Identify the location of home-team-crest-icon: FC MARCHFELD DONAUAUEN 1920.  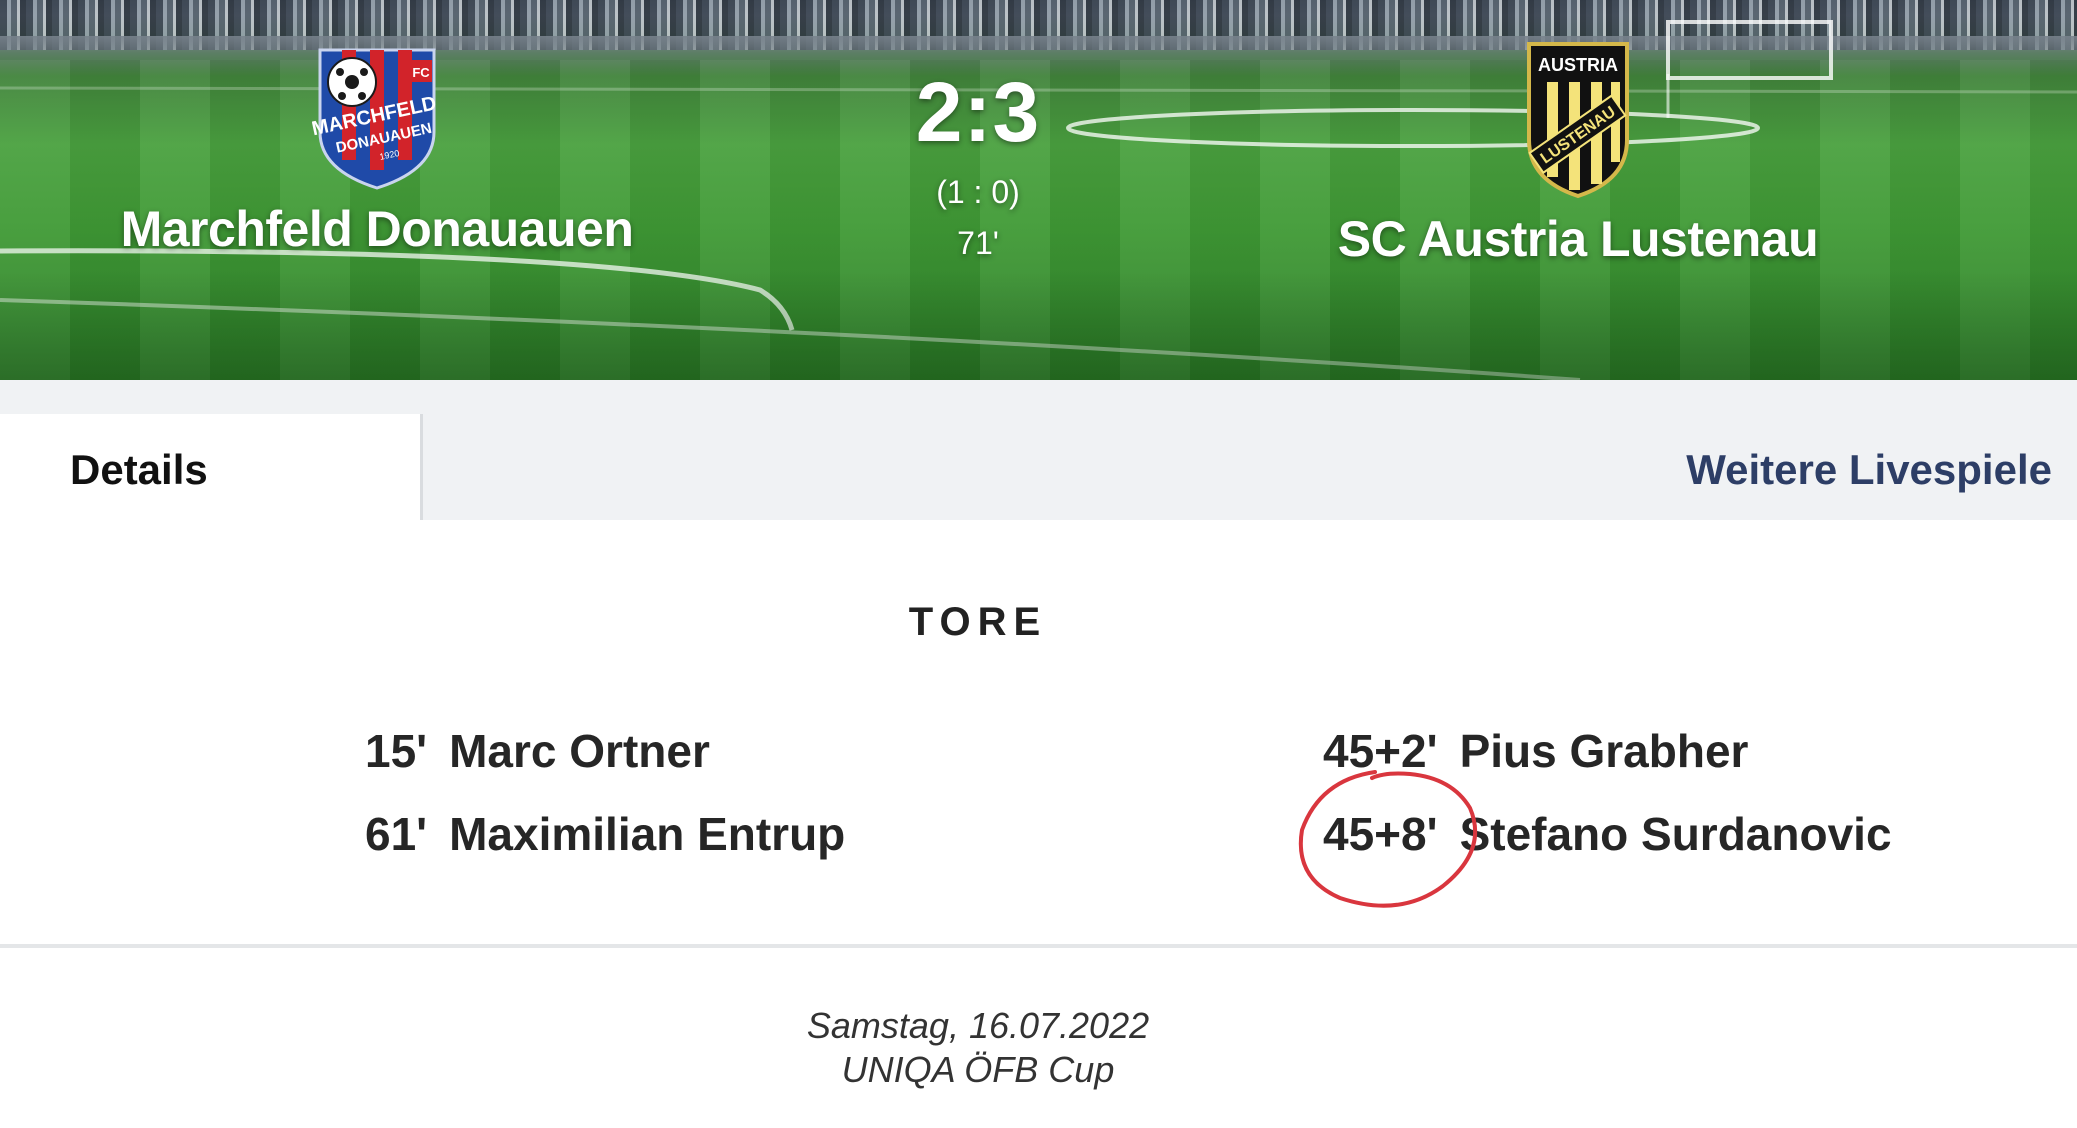
(375, 119).